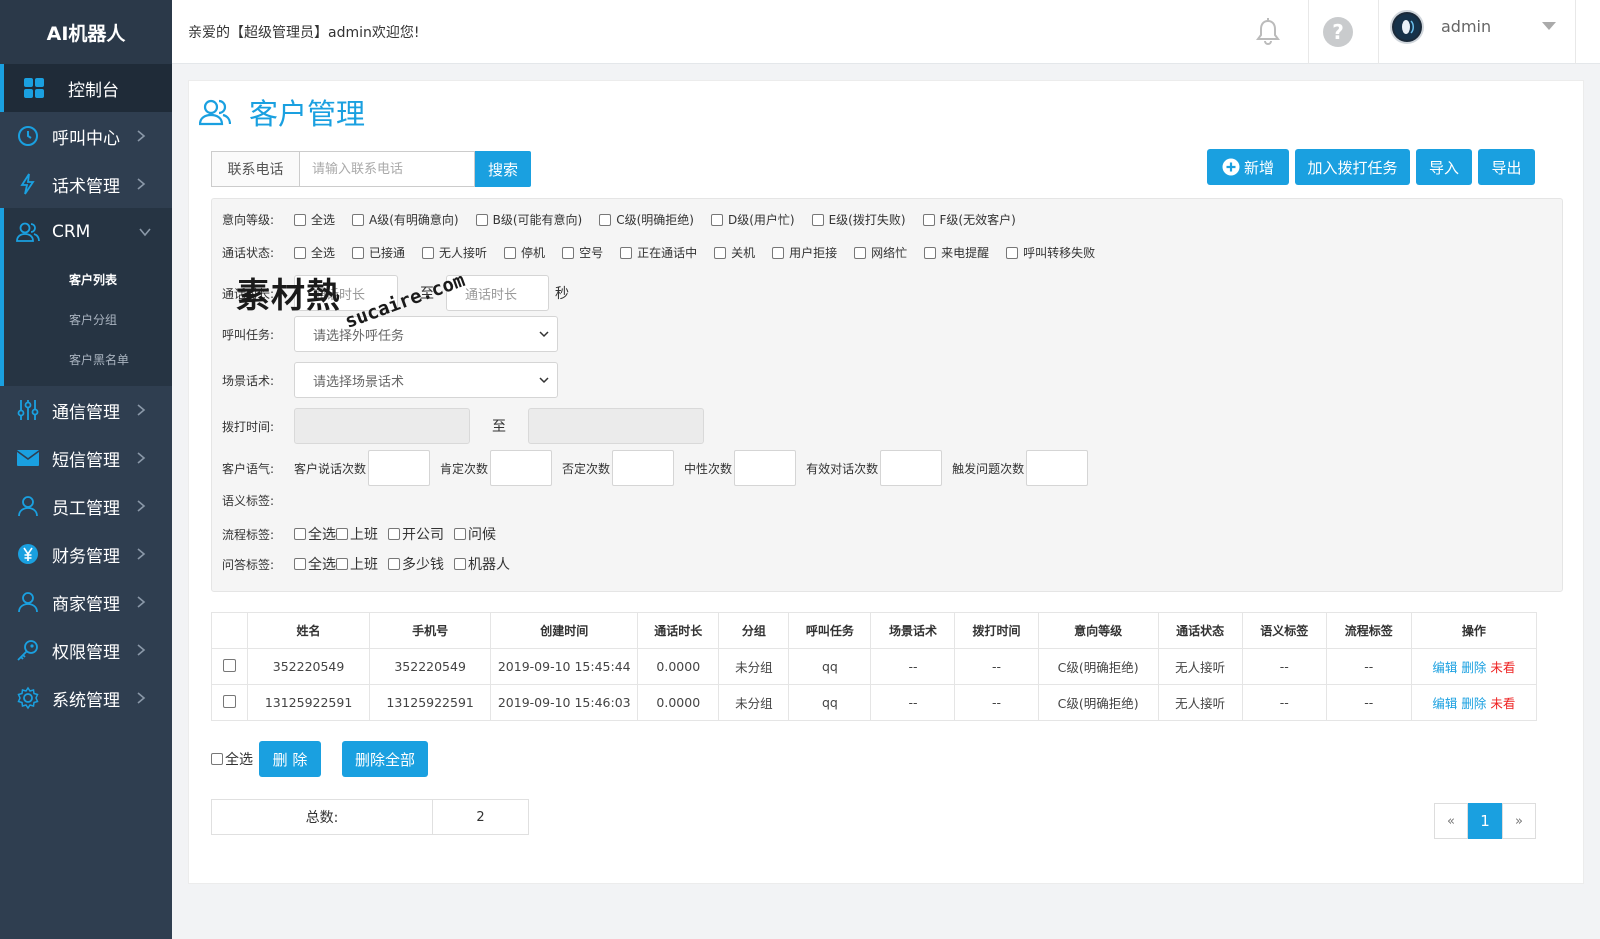  What do you see at coordinates (86, 136) in the screenshot?
I see `sidebar-item-call-center: 呼叫中心` at bounding box center [86, 136].